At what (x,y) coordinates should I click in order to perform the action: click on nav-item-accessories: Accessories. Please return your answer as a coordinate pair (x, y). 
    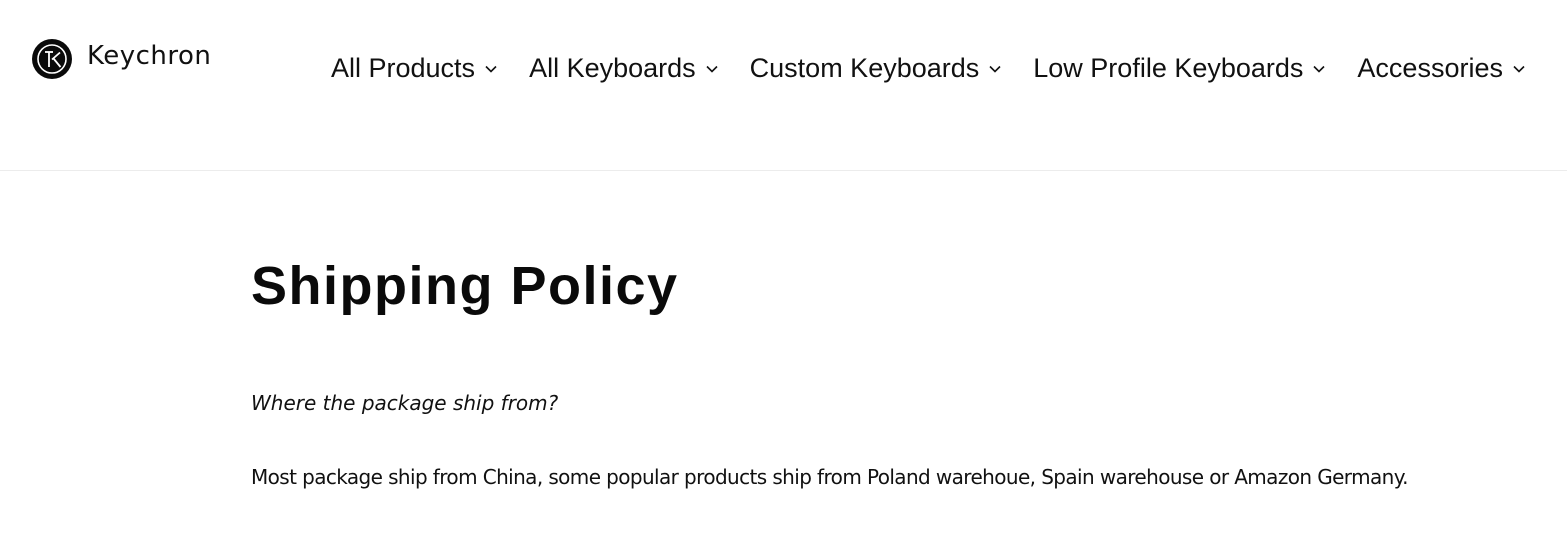
    Looking at the image, I should click on (1441, 68).